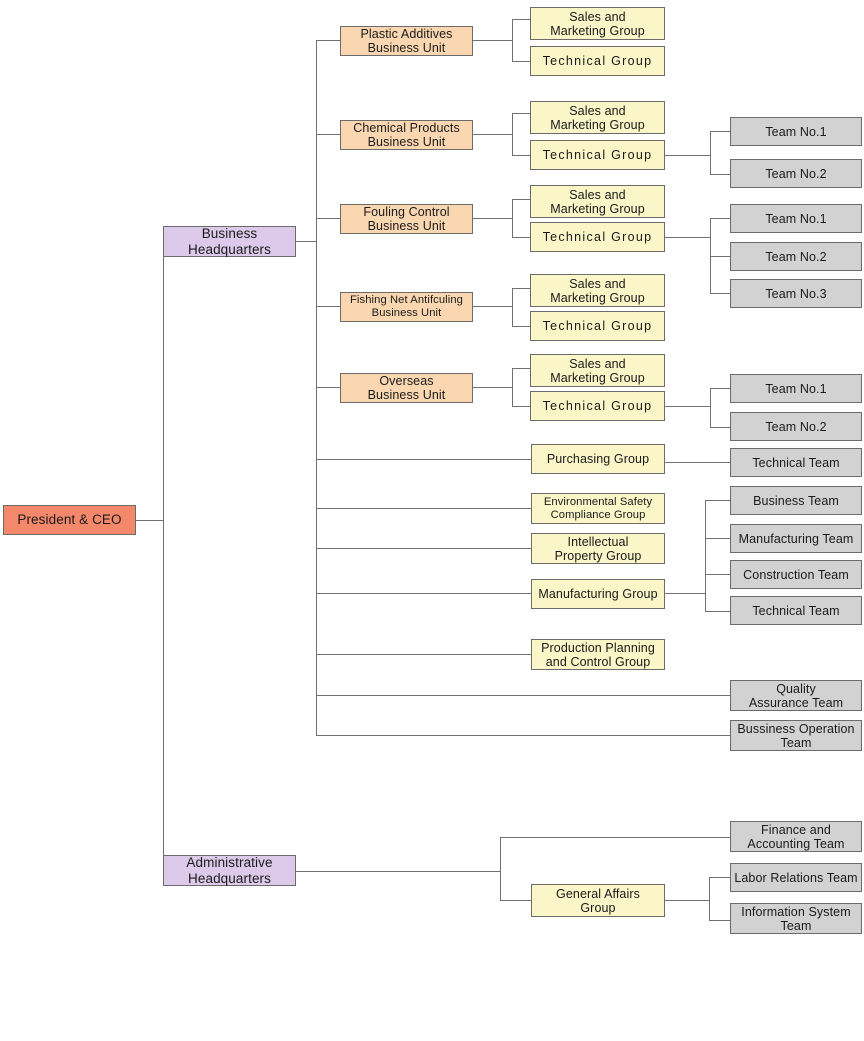  I want to click on node-group-intellectual-property: Intellectual Property Group, so click(598, 548).